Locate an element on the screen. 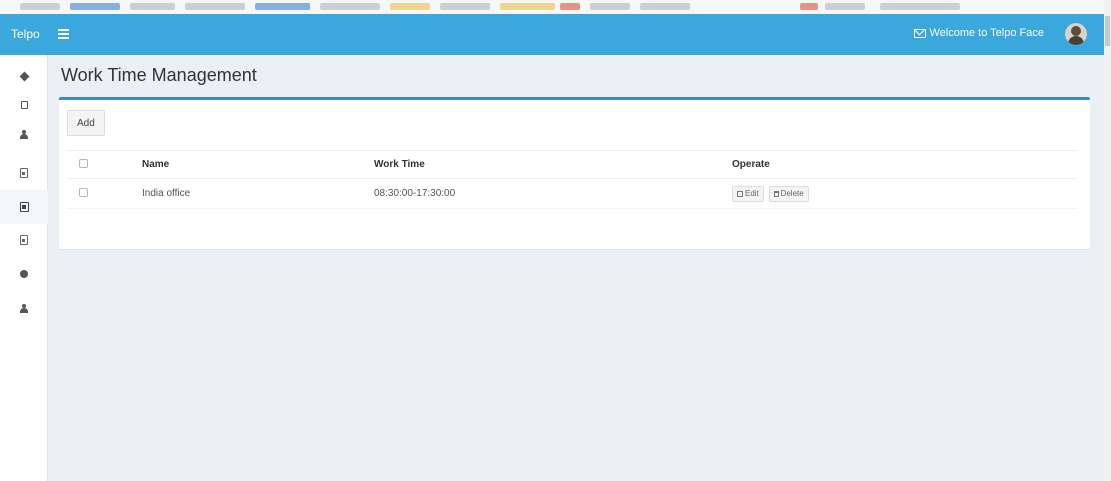  delete-label: Delete is located at coordinates (792, 193).